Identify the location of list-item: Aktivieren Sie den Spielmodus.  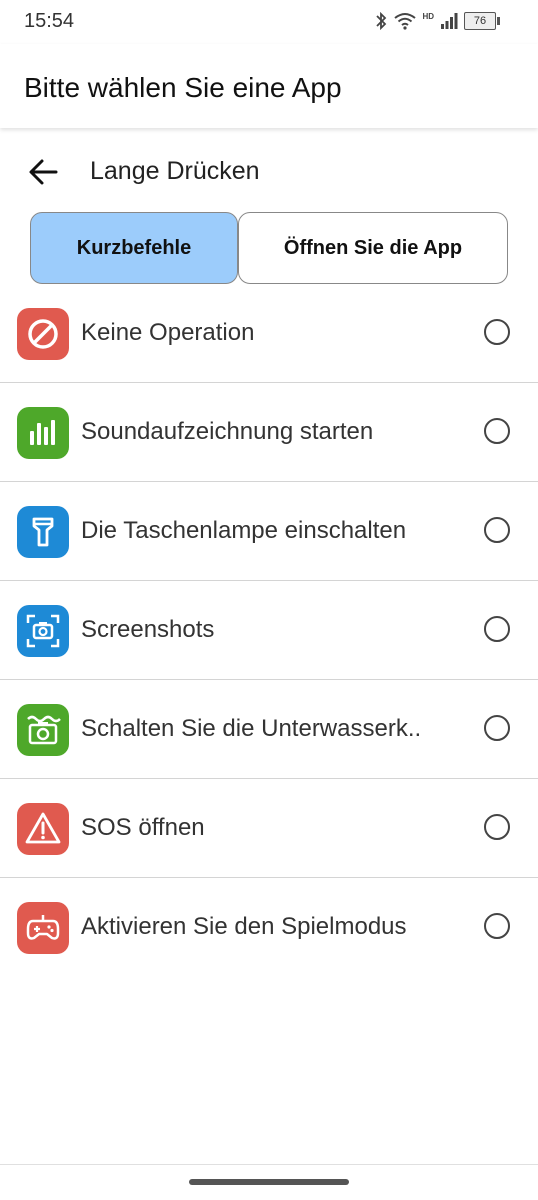
(269, 927).